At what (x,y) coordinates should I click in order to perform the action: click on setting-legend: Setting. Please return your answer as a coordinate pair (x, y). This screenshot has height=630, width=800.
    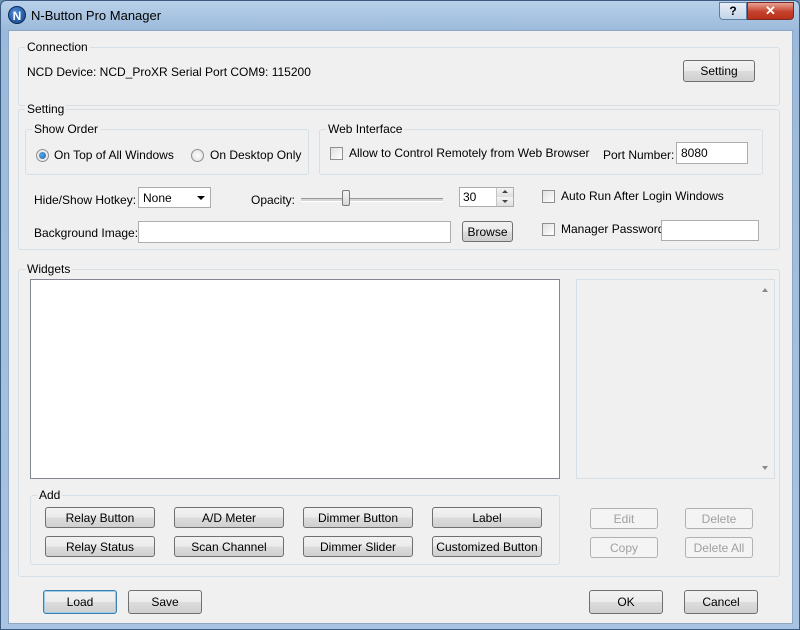
    Looking at the image, I should click on (46, 109).